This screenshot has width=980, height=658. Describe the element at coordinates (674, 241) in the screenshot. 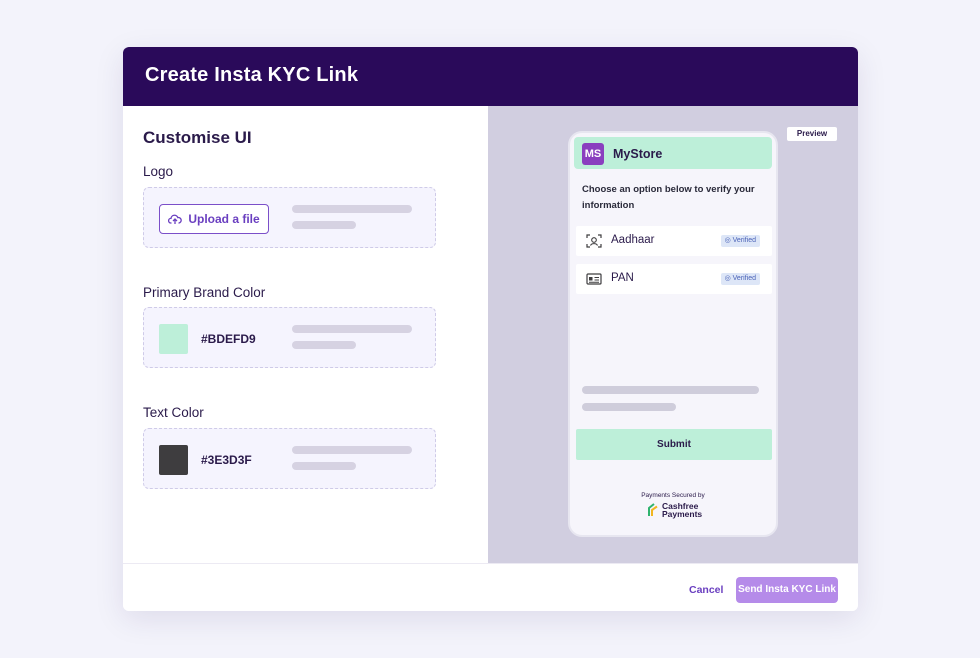

I see `option-aadhaar: Aadhaar ◎ Verified` at that location.